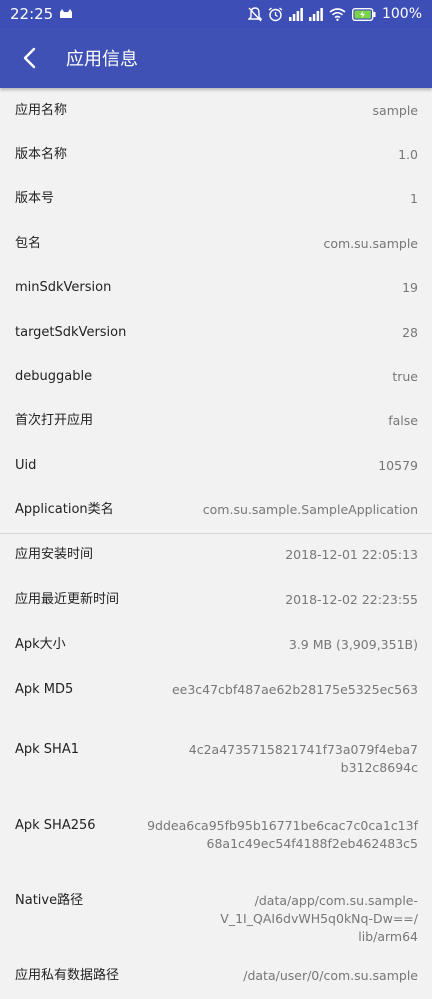 This screenshot has height=999, width=432. What do you see at coordinates (330, 975) in the screenshot?
I see `info-value: /data/user/0/com.su.sample` at bounding box center [330, 975].